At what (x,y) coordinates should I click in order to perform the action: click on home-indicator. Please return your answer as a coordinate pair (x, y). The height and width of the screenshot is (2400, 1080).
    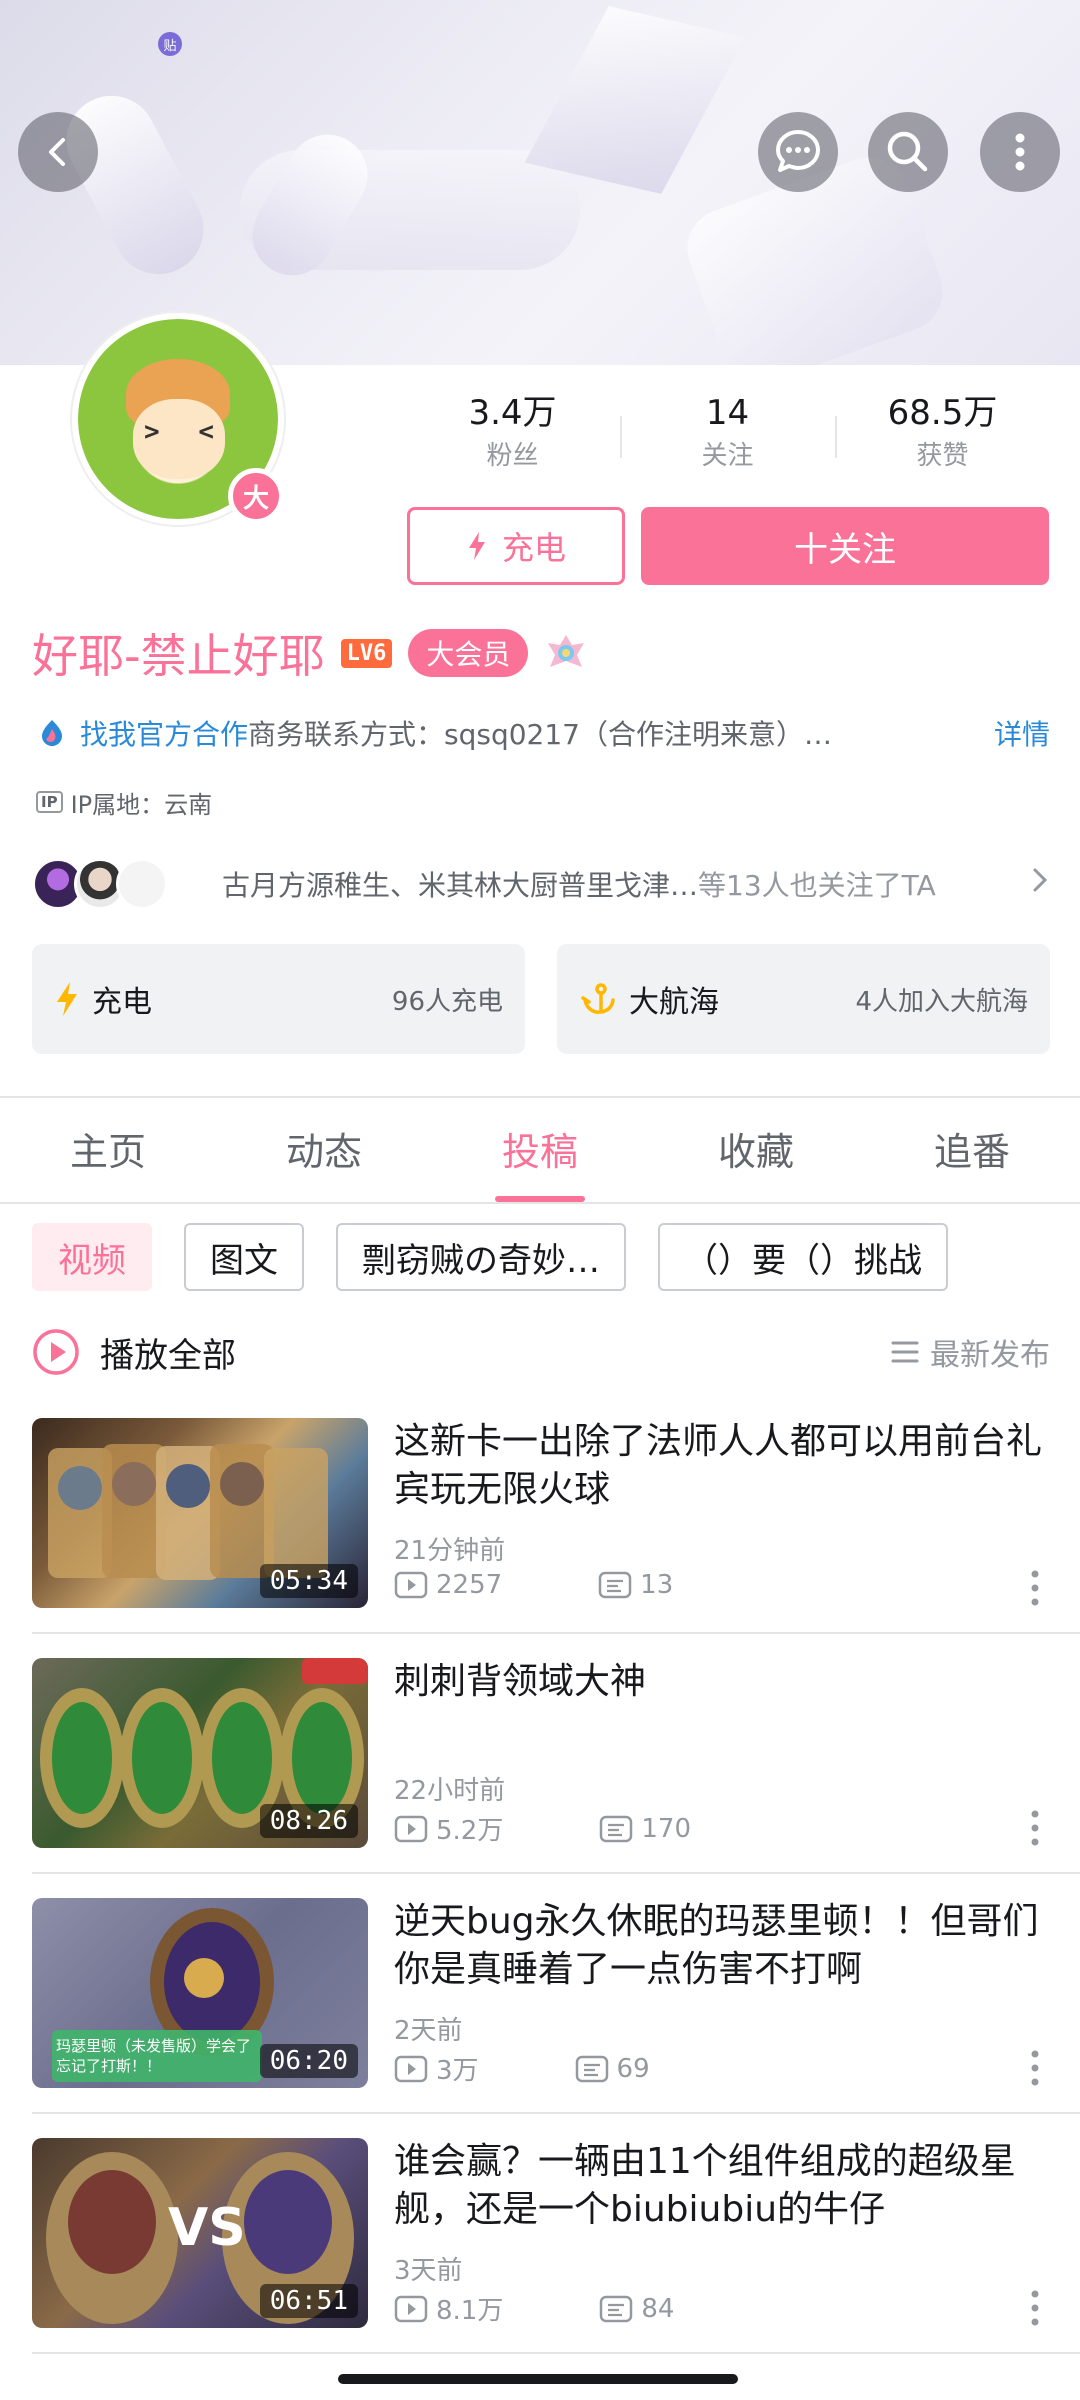
    Looking at the image, I should click on (538, 2379).